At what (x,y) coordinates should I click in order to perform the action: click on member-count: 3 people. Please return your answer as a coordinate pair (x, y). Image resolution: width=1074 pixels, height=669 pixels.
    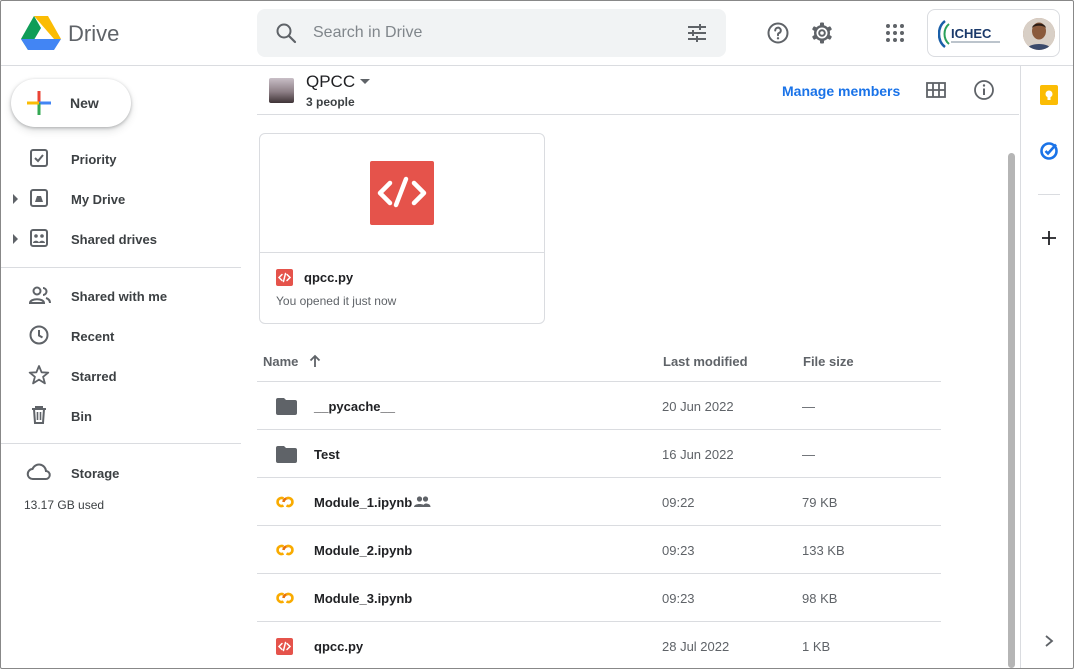
    Looking at the image, I should click on (330, 102).